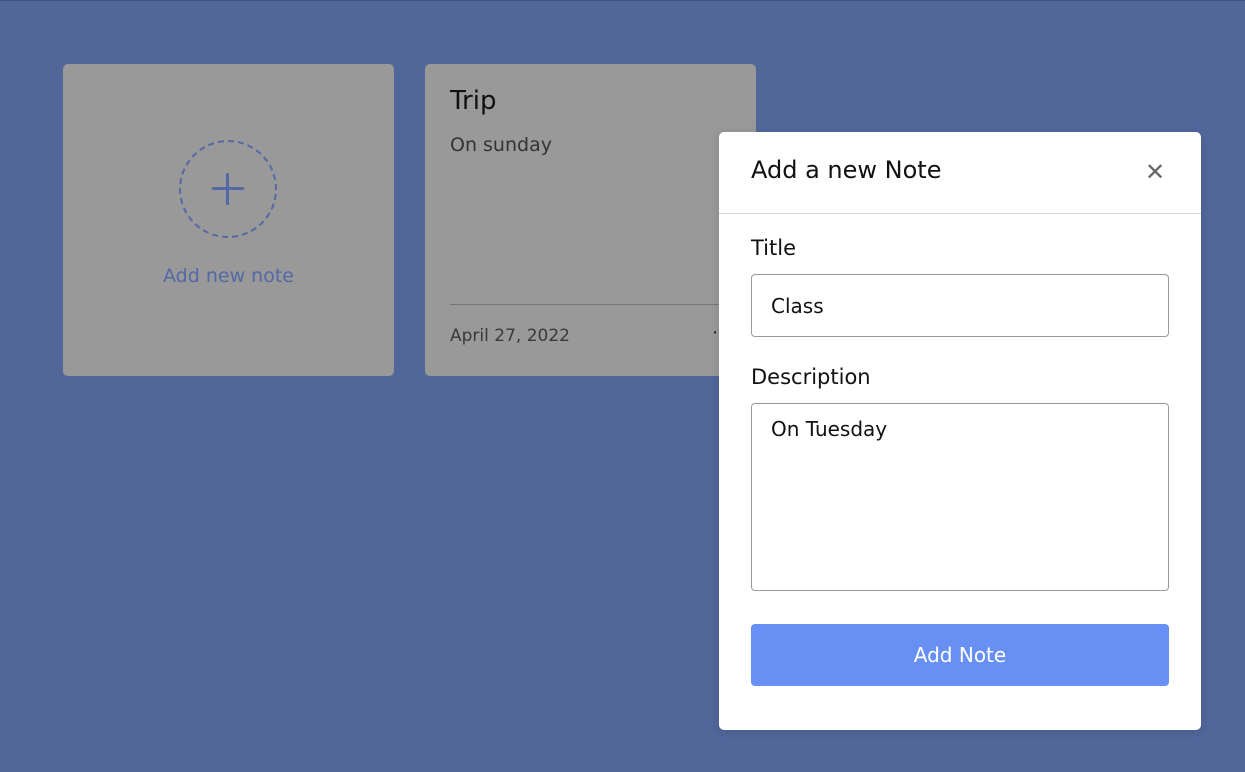 The height and width of the screenshot is (772, 1245). What do you see at coordinates (1155, 172) in the screenshot?
I see `close-icon: ✕` at bounding box center [1155, 172].